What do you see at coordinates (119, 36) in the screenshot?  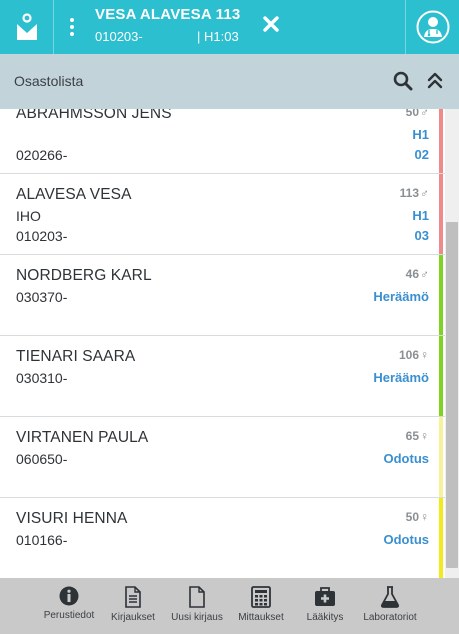 I see `patient-id: 010203-` at bounding box center [119, 36].